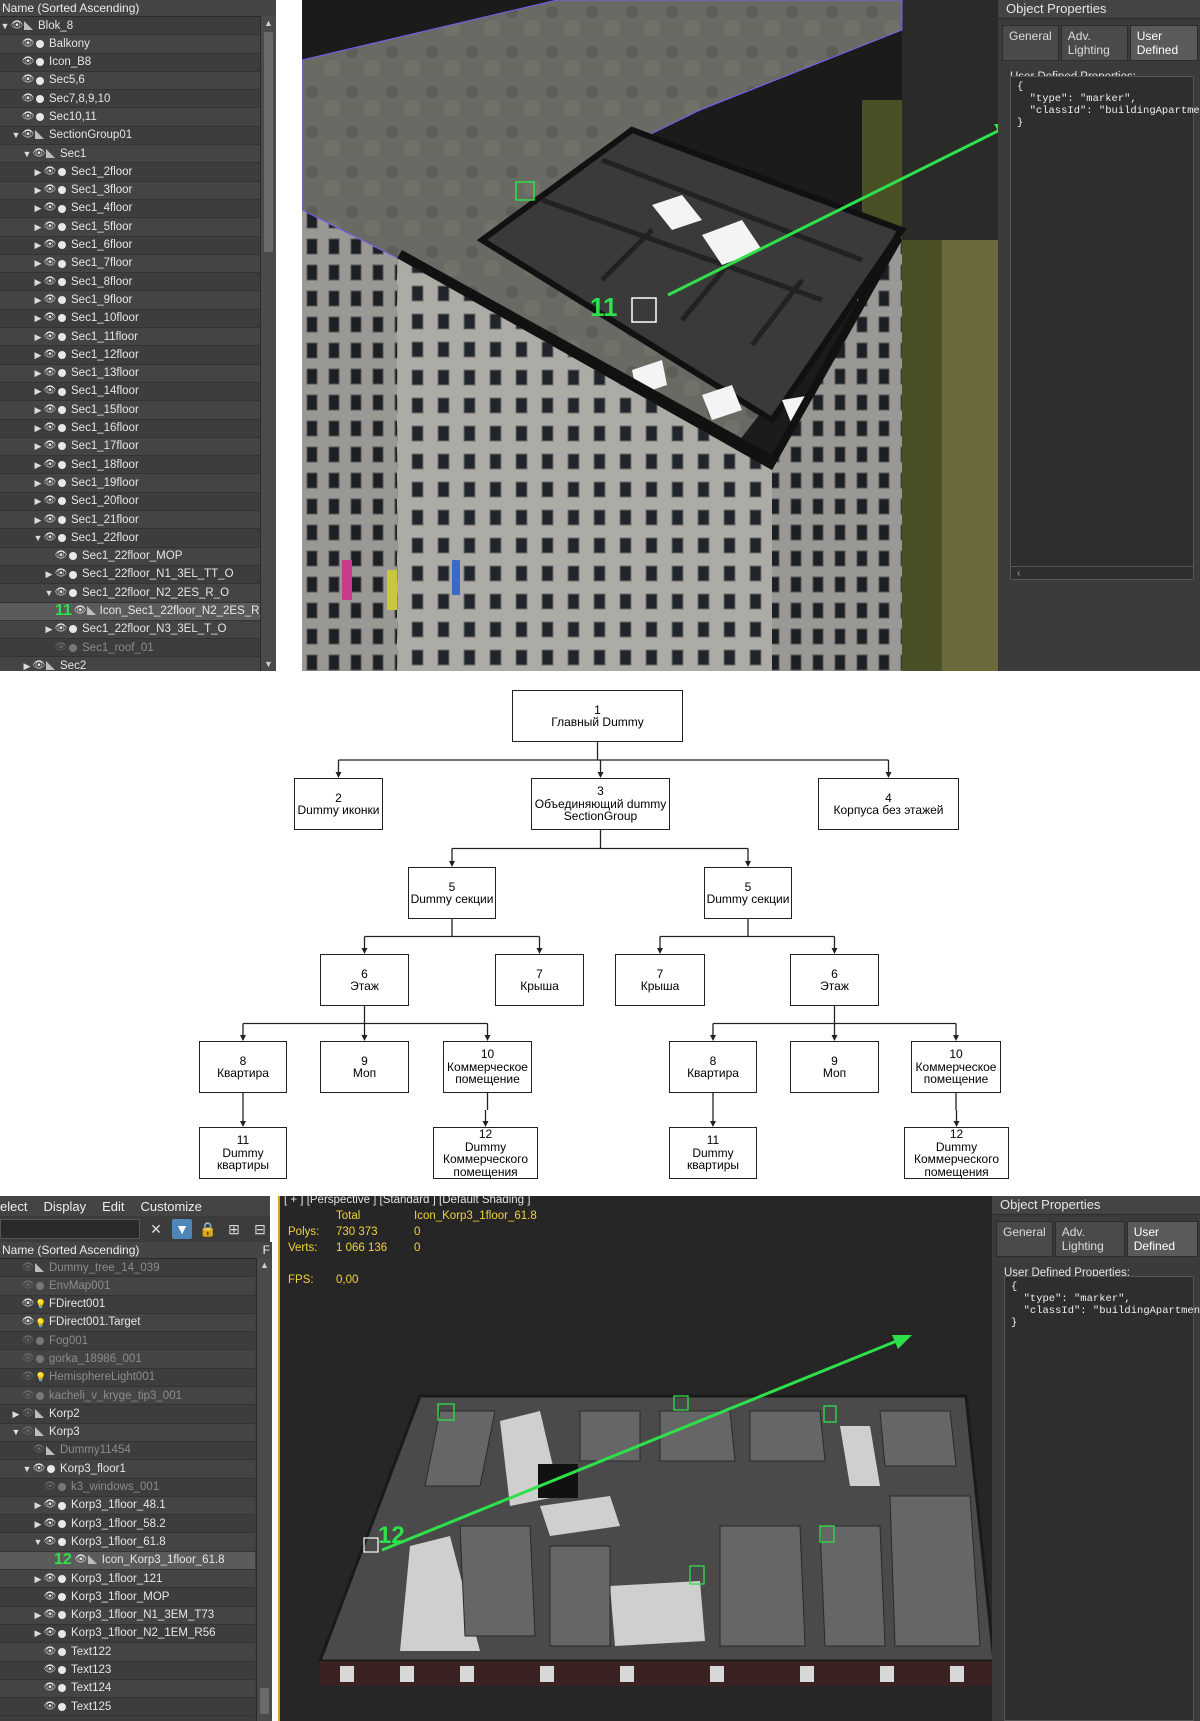 Image resolution: width=1200 pixels, height=1721 pixels. I want to click on tree-row: 👁 Sec1_roof_01, so click(130, 648).